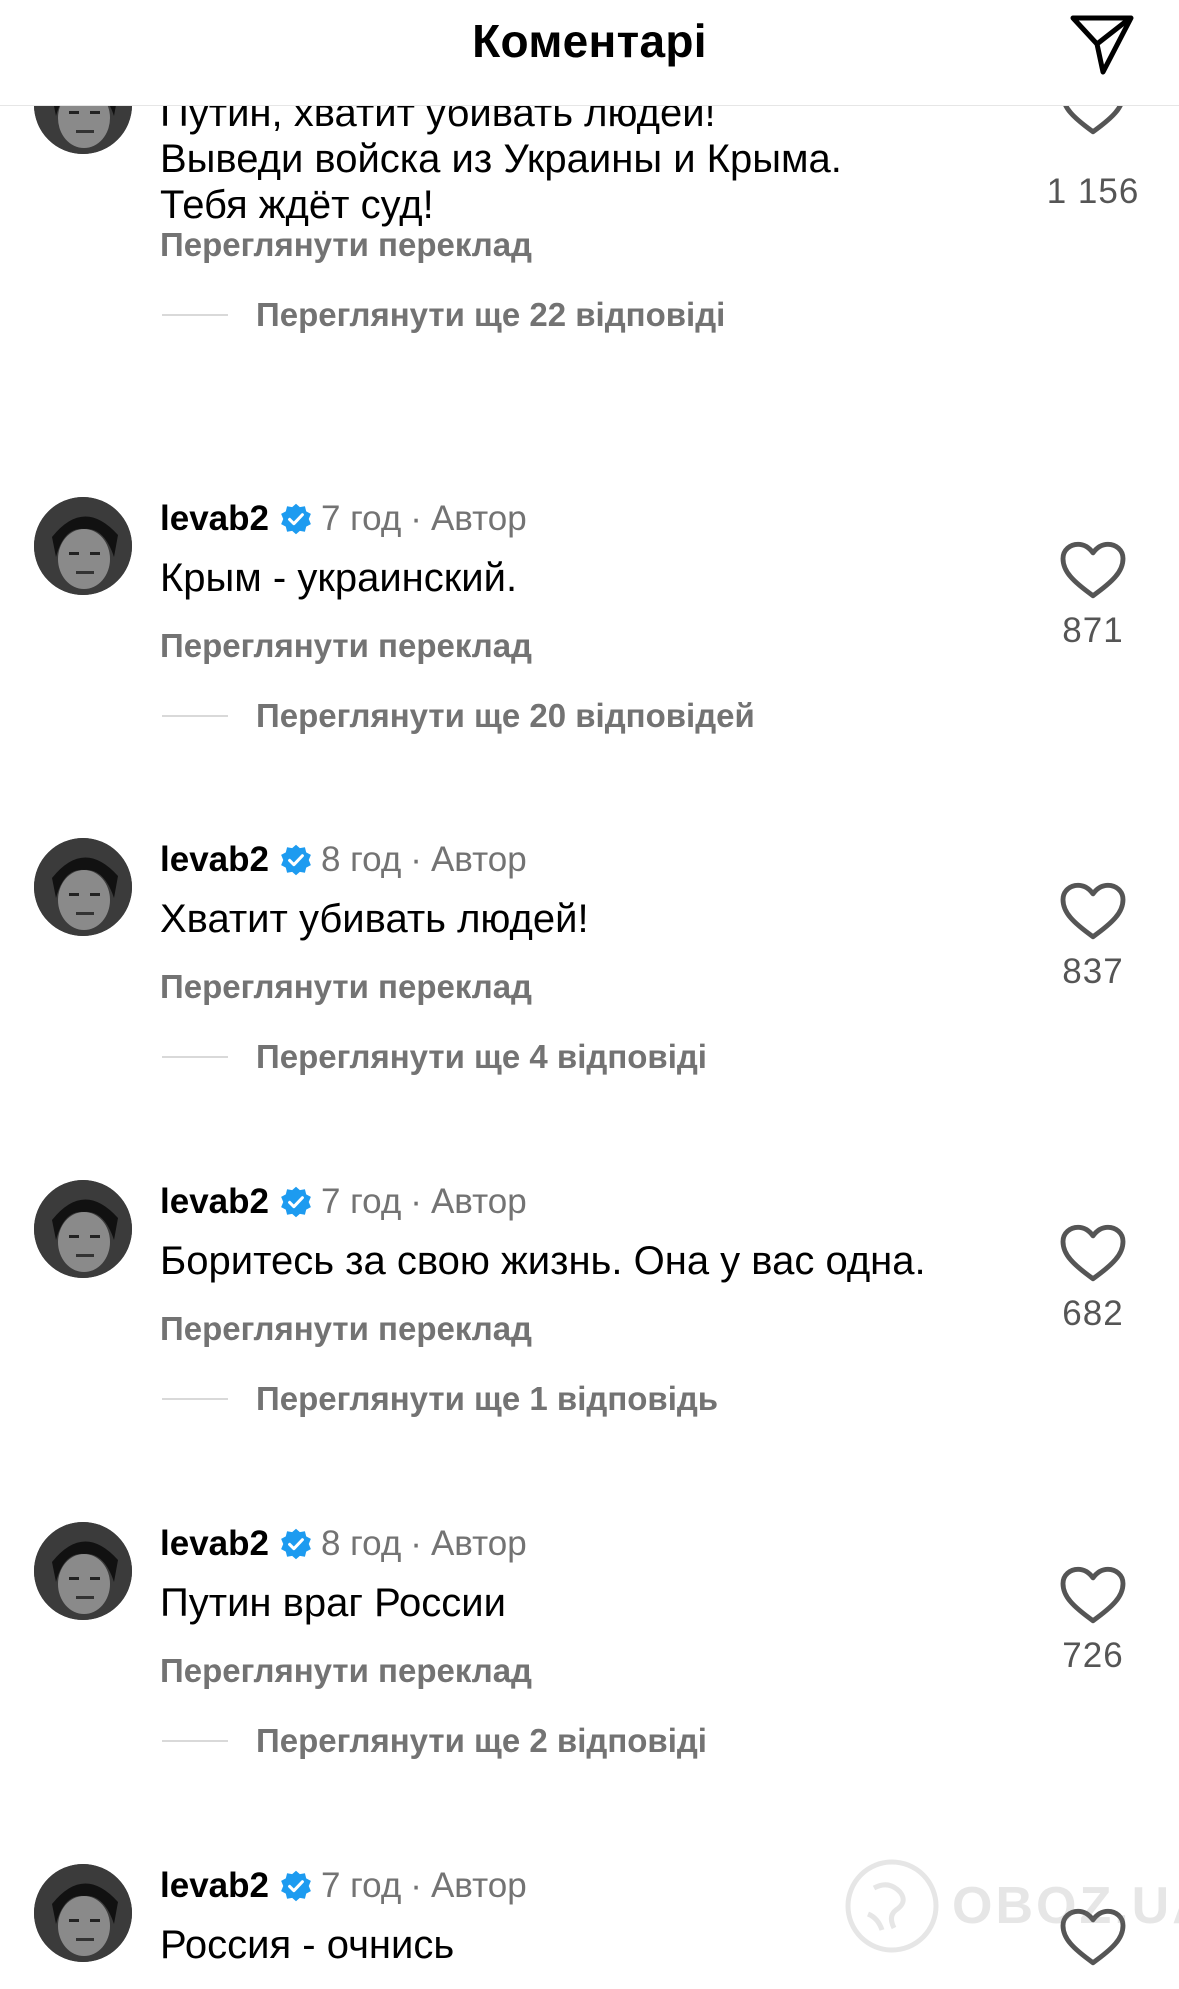 The width and height of the screenshot is (1179, 1989). I want to click on view-replies-button: Переглянути ще 2 відповіді, so click(434, 1741).